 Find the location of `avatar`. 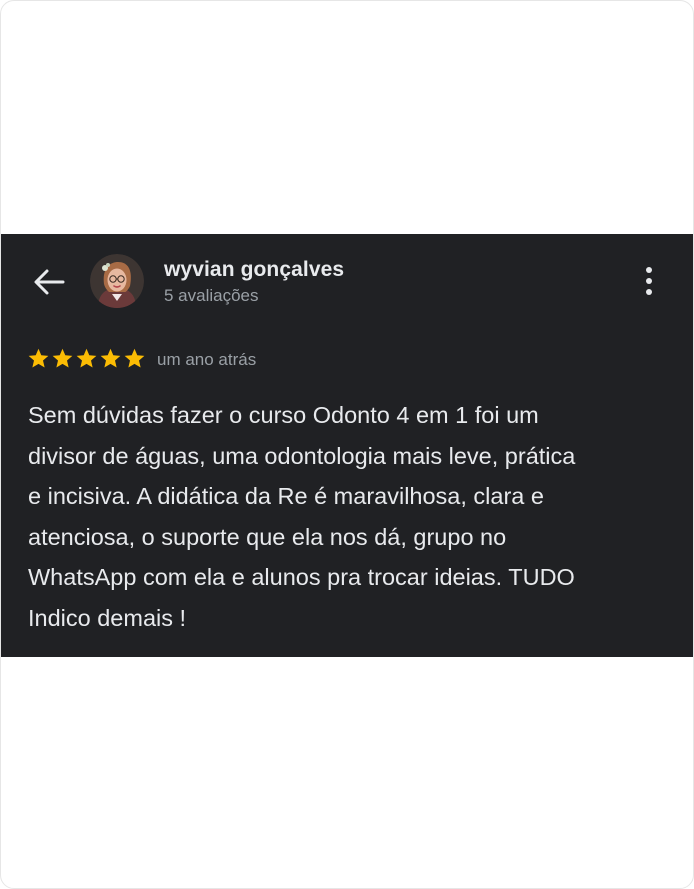

avatar is located at coordinates (117, 281).